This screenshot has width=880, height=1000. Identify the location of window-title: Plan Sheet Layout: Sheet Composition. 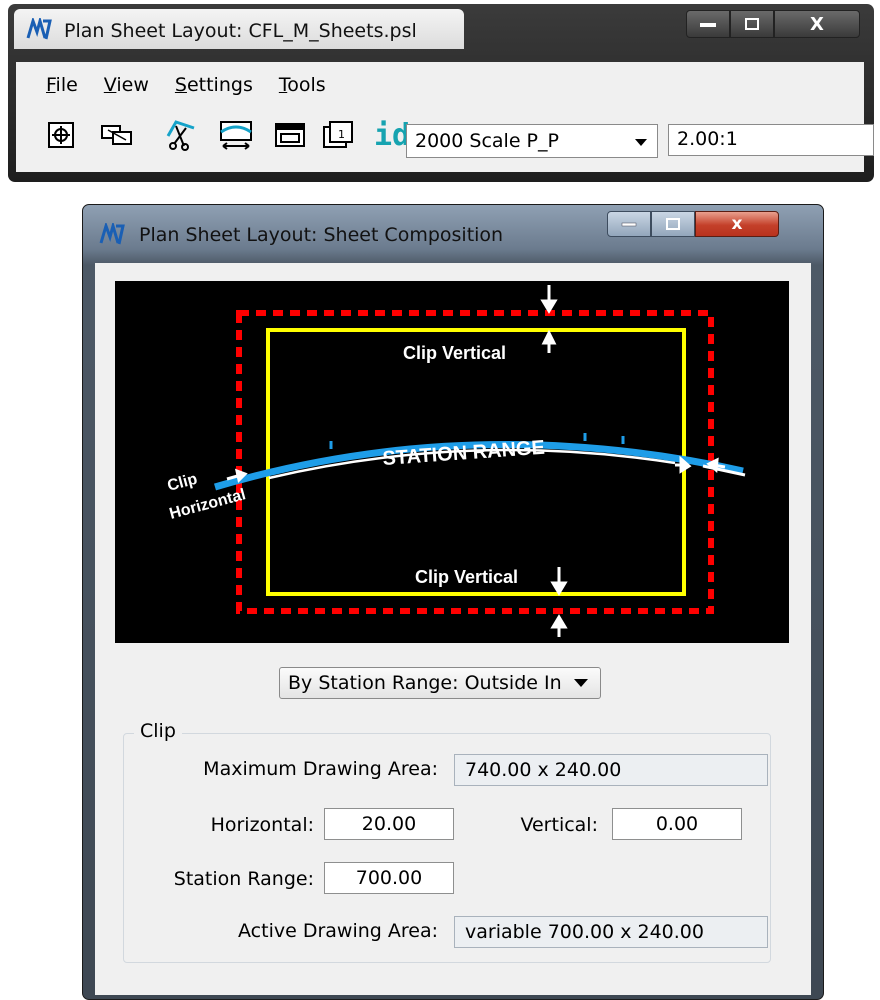
(321, 235).